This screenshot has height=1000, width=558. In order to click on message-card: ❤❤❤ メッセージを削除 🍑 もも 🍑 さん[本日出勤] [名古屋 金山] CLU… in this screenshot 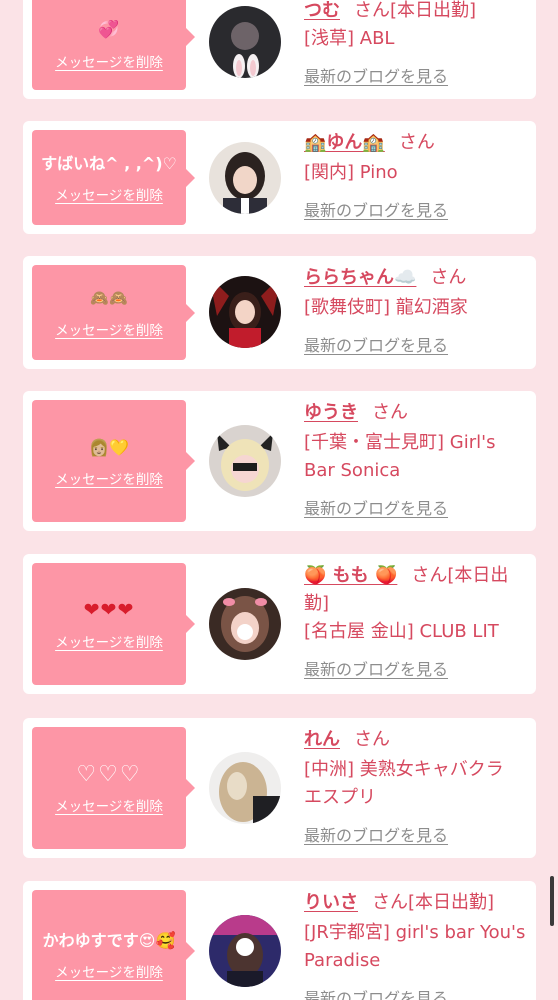, I will do `click(279, 624)`.